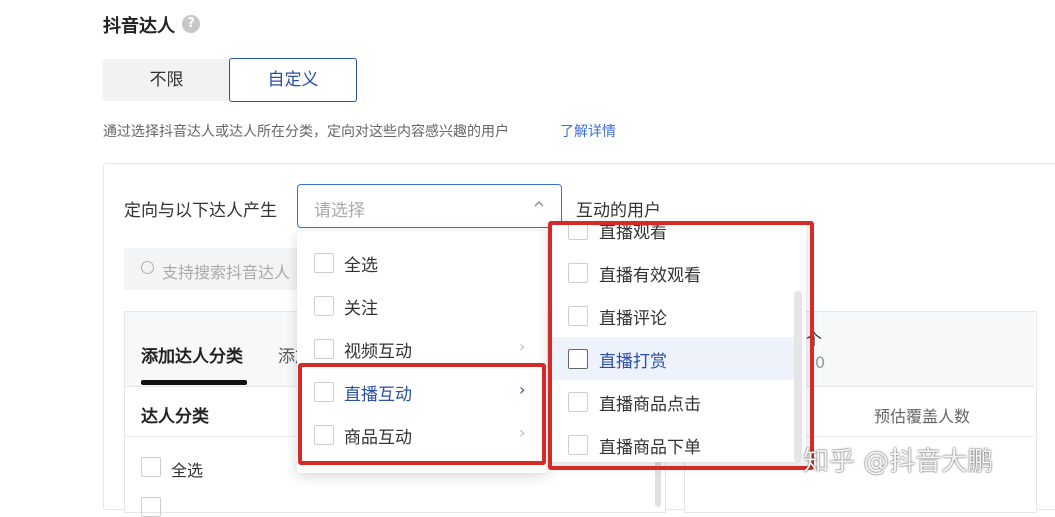 This screenshot has height=517, width=1055. Describe the element at coordinates (681, 345) in the screenshot. I see `annotation-highlight-submenu` at that location.